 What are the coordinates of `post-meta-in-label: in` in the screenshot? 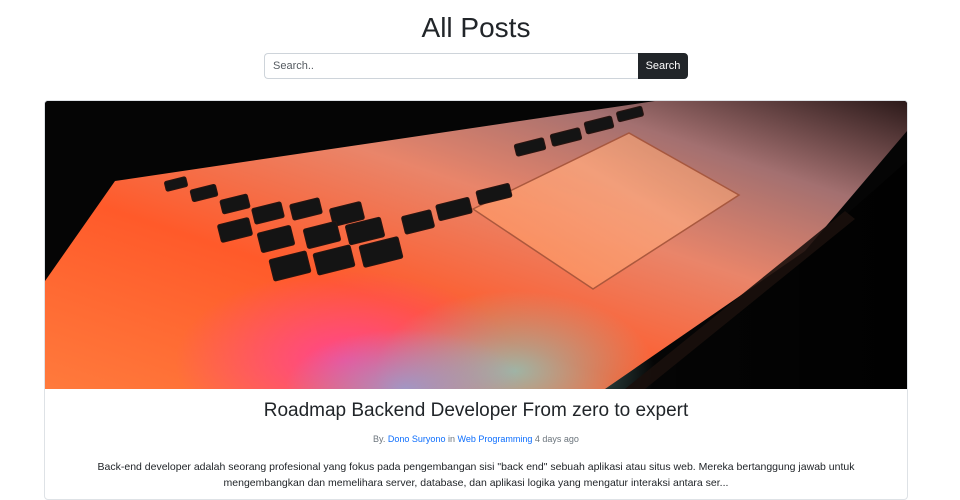 It's located at (451, 439).